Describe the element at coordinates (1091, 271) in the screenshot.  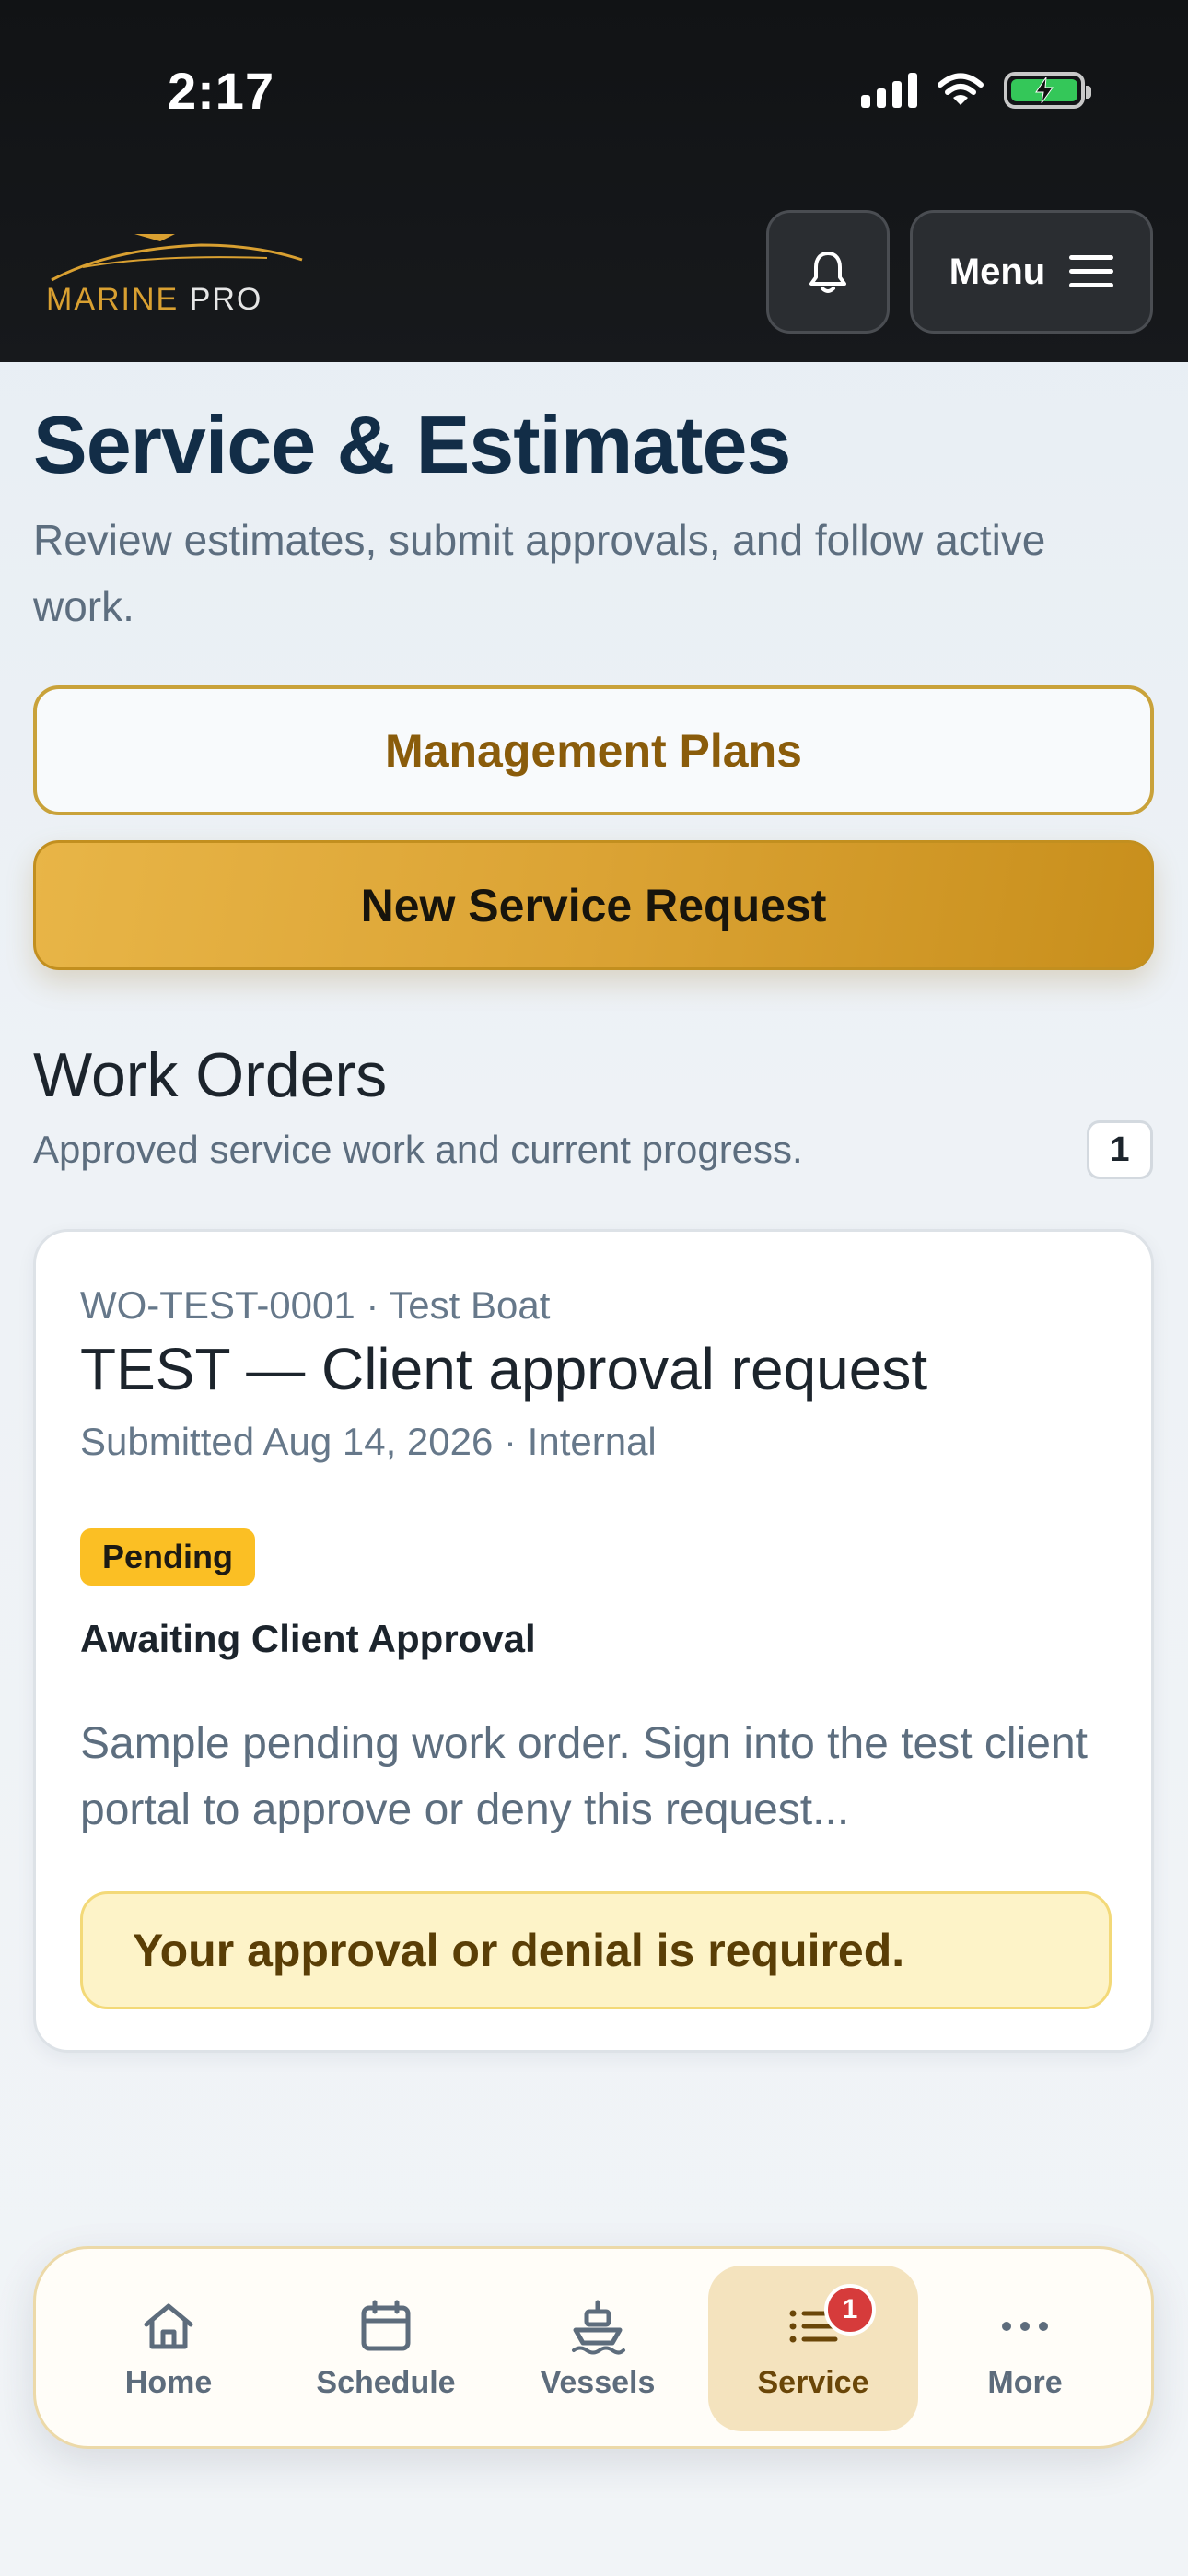
I see `hamburger-icon` at that location.